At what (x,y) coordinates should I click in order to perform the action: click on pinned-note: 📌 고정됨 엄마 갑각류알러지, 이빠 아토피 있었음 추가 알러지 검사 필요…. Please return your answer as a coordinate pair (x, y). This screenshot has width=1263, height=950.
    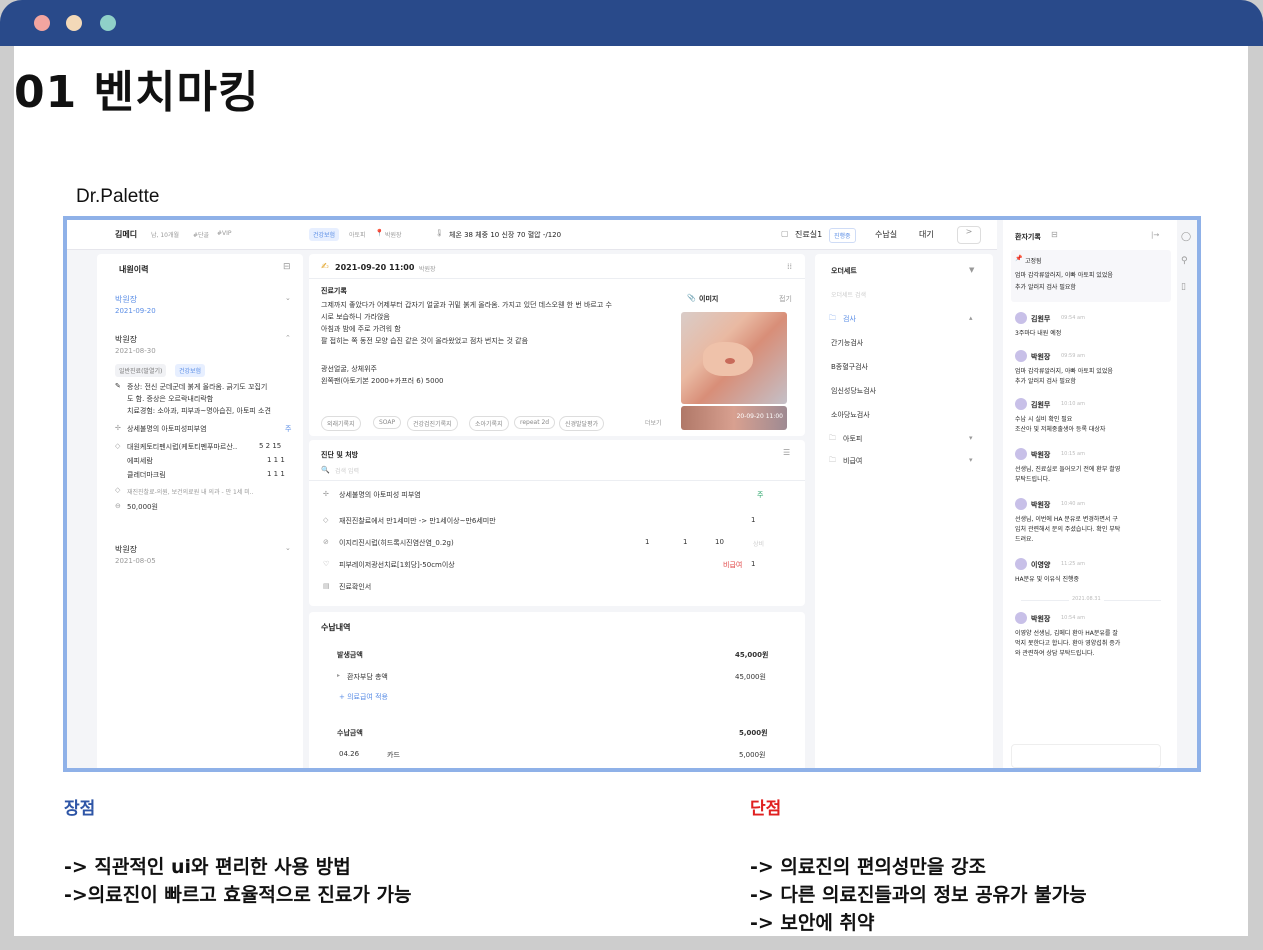
    Looking at the image, I should click on (1091, 276).